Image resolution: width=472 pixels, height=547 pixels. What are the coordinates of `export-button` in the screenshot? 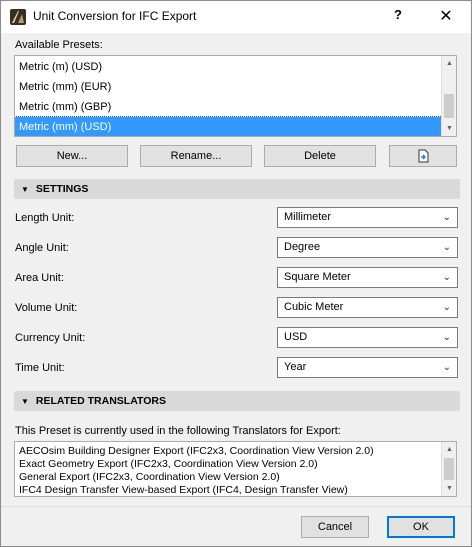 It's located at (423, 156).